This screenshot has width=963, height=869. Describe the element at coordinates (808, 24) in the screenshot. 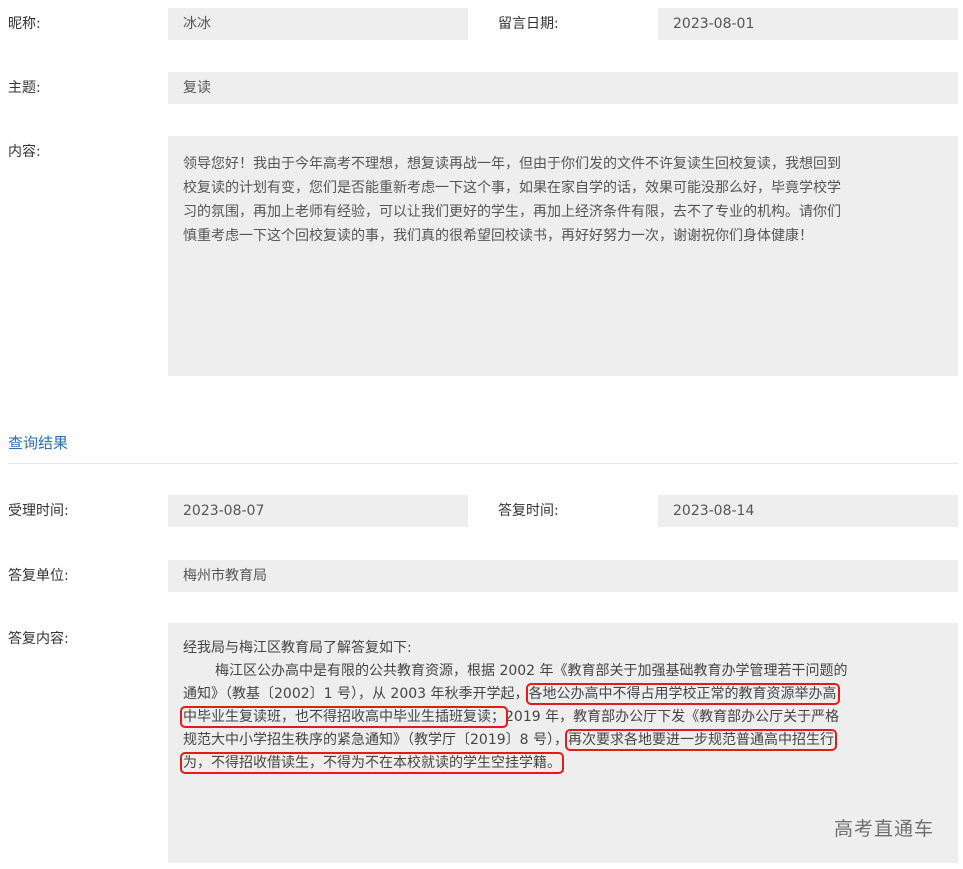

I see `date-field: 2023-08-01` at that location.